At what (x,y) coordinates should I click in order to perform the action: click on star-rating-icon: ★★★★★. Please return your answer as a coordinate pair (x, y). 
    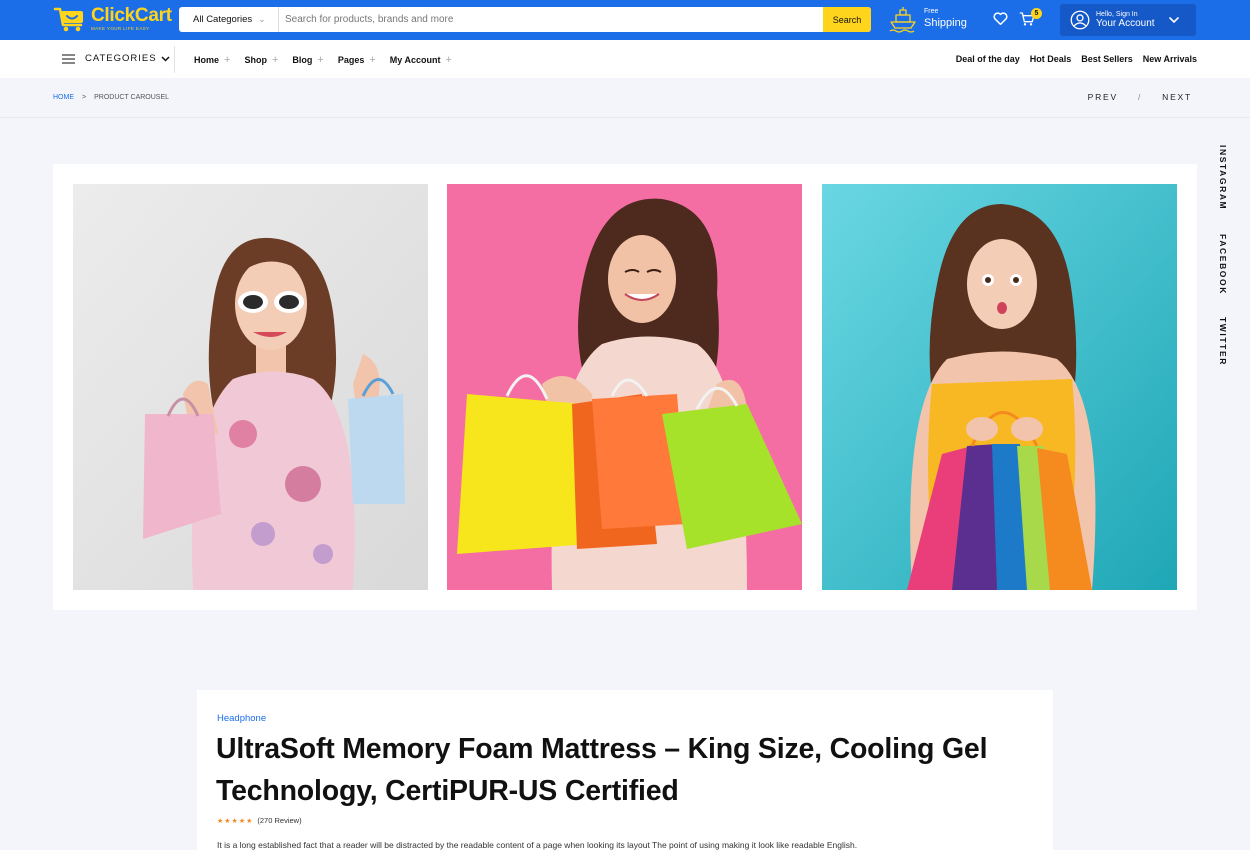
    Looking at the image, I should click on (235, 821).